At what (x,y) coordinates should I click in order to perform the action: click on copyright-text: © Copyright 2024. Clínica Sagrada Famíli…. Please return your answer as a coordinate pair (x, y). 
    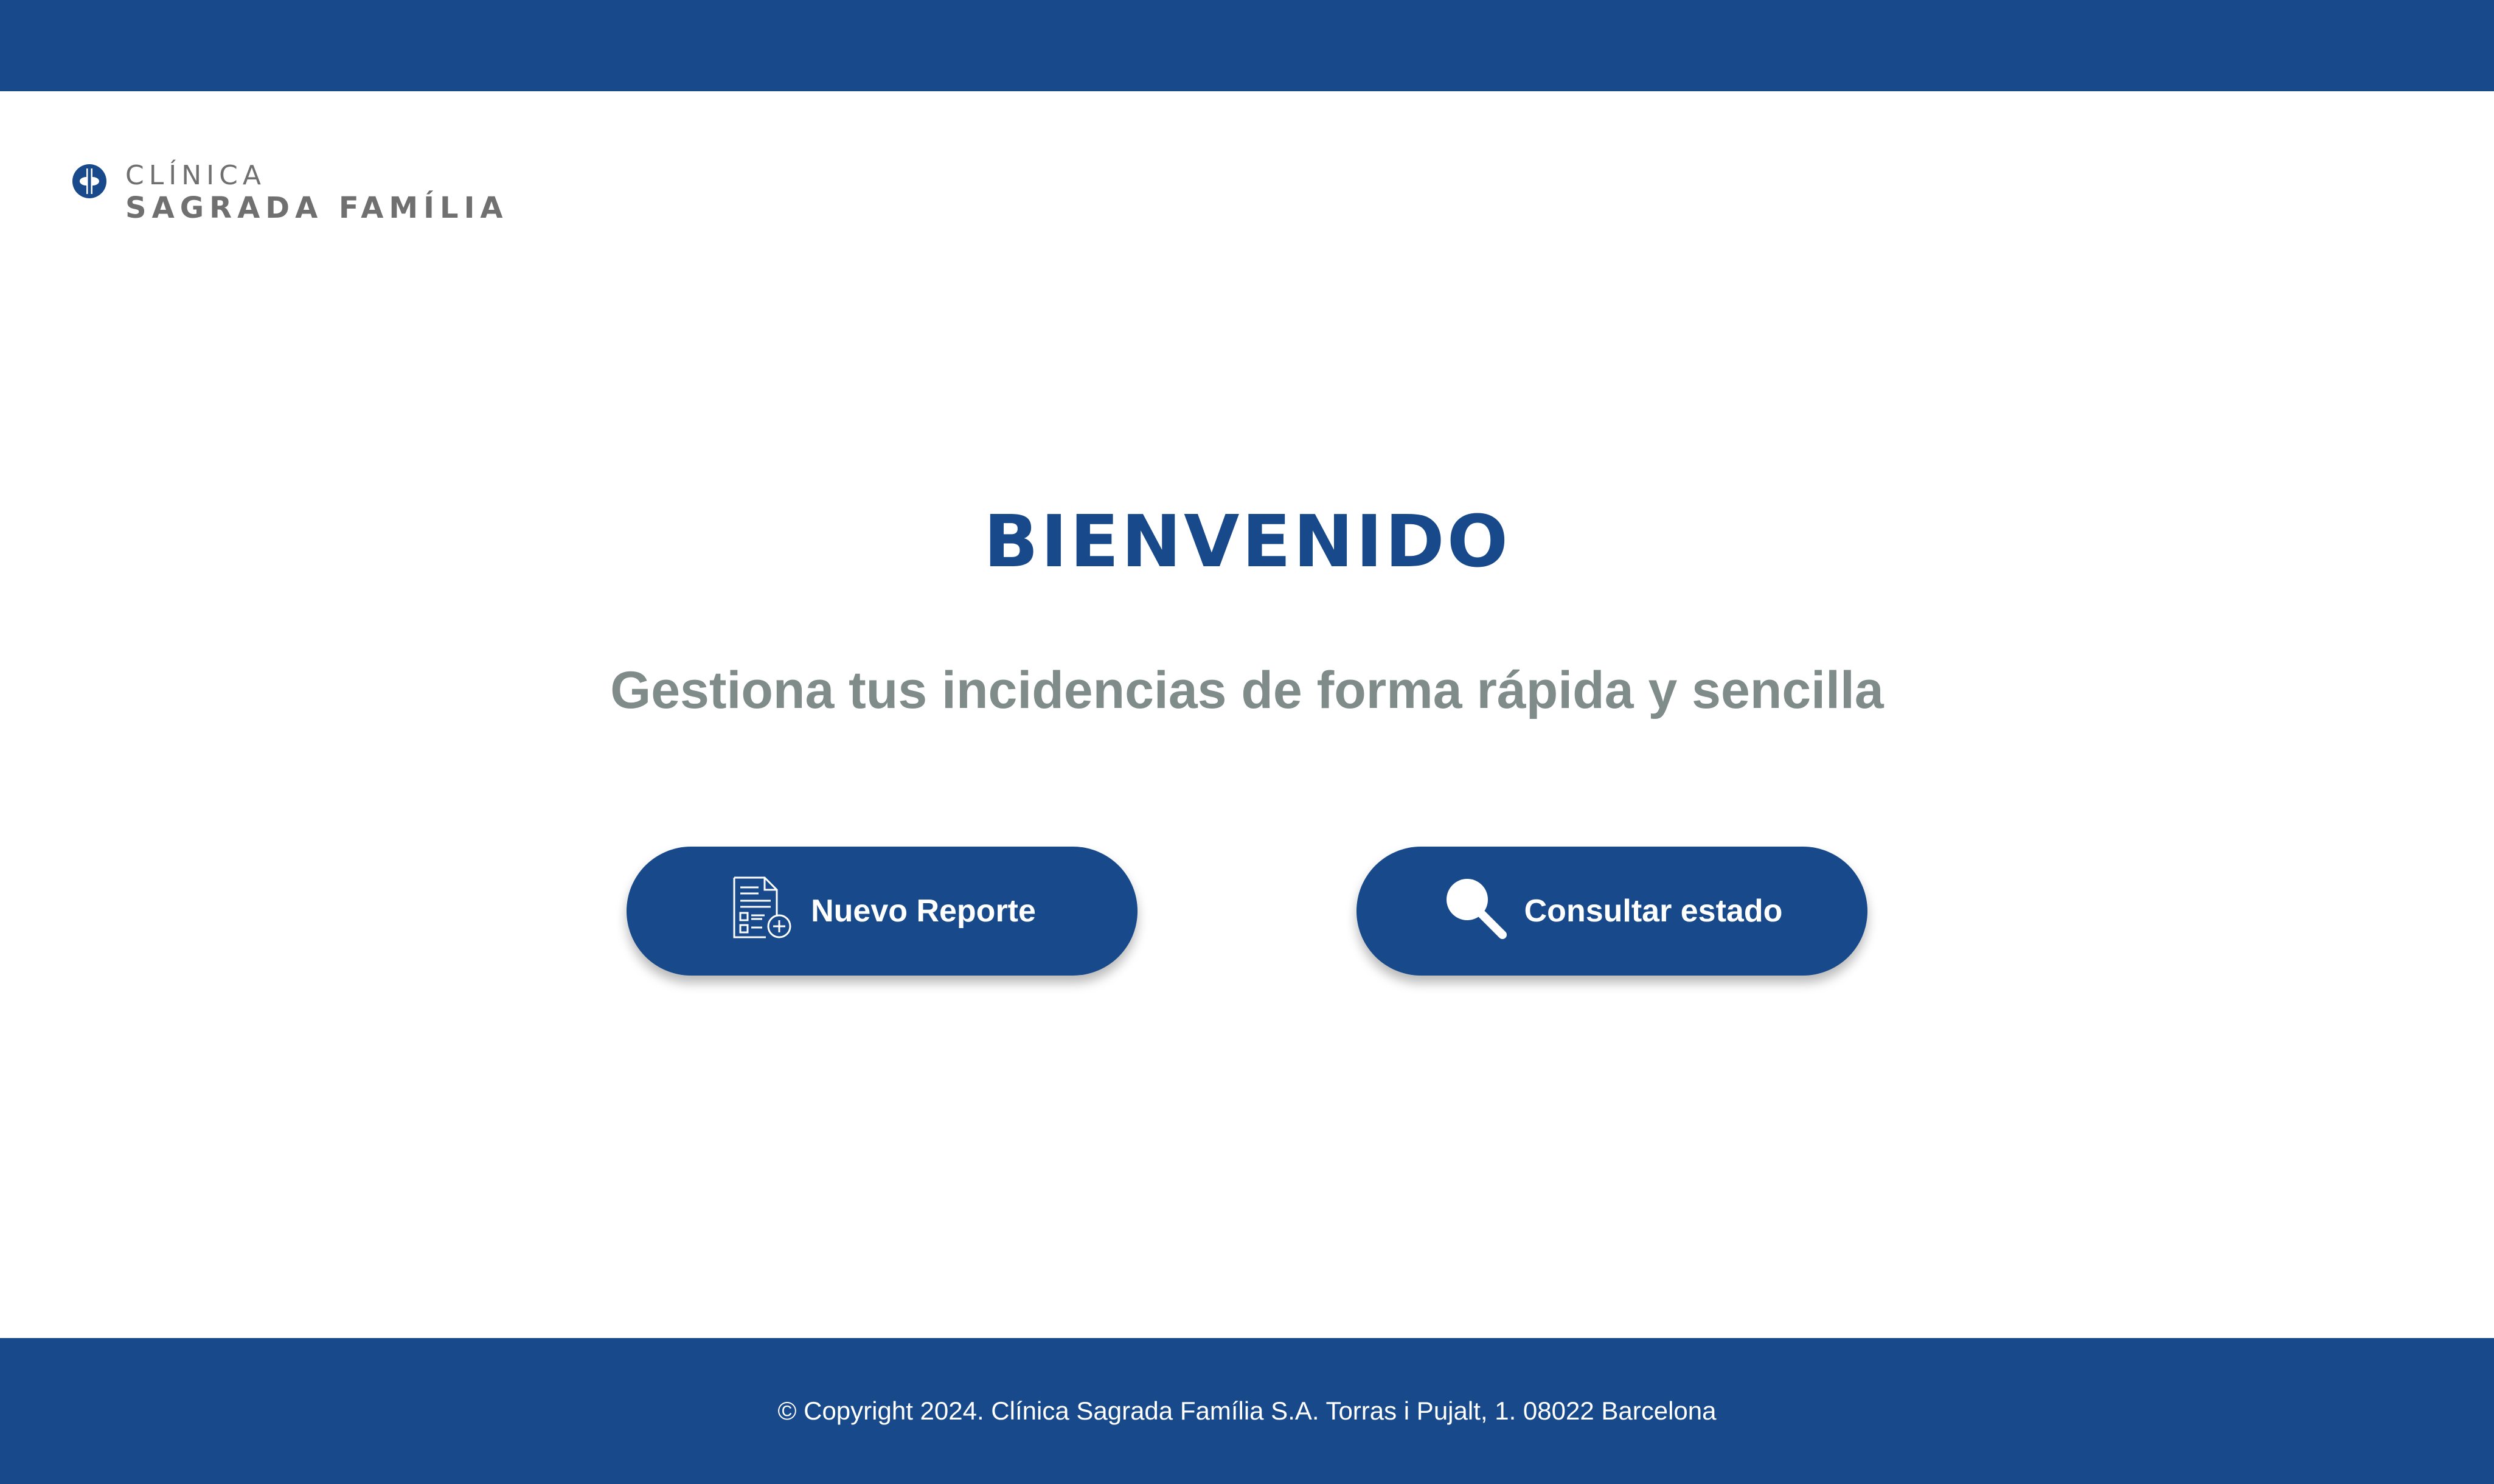
    Looking at the image, I should click on (1247, 1410).